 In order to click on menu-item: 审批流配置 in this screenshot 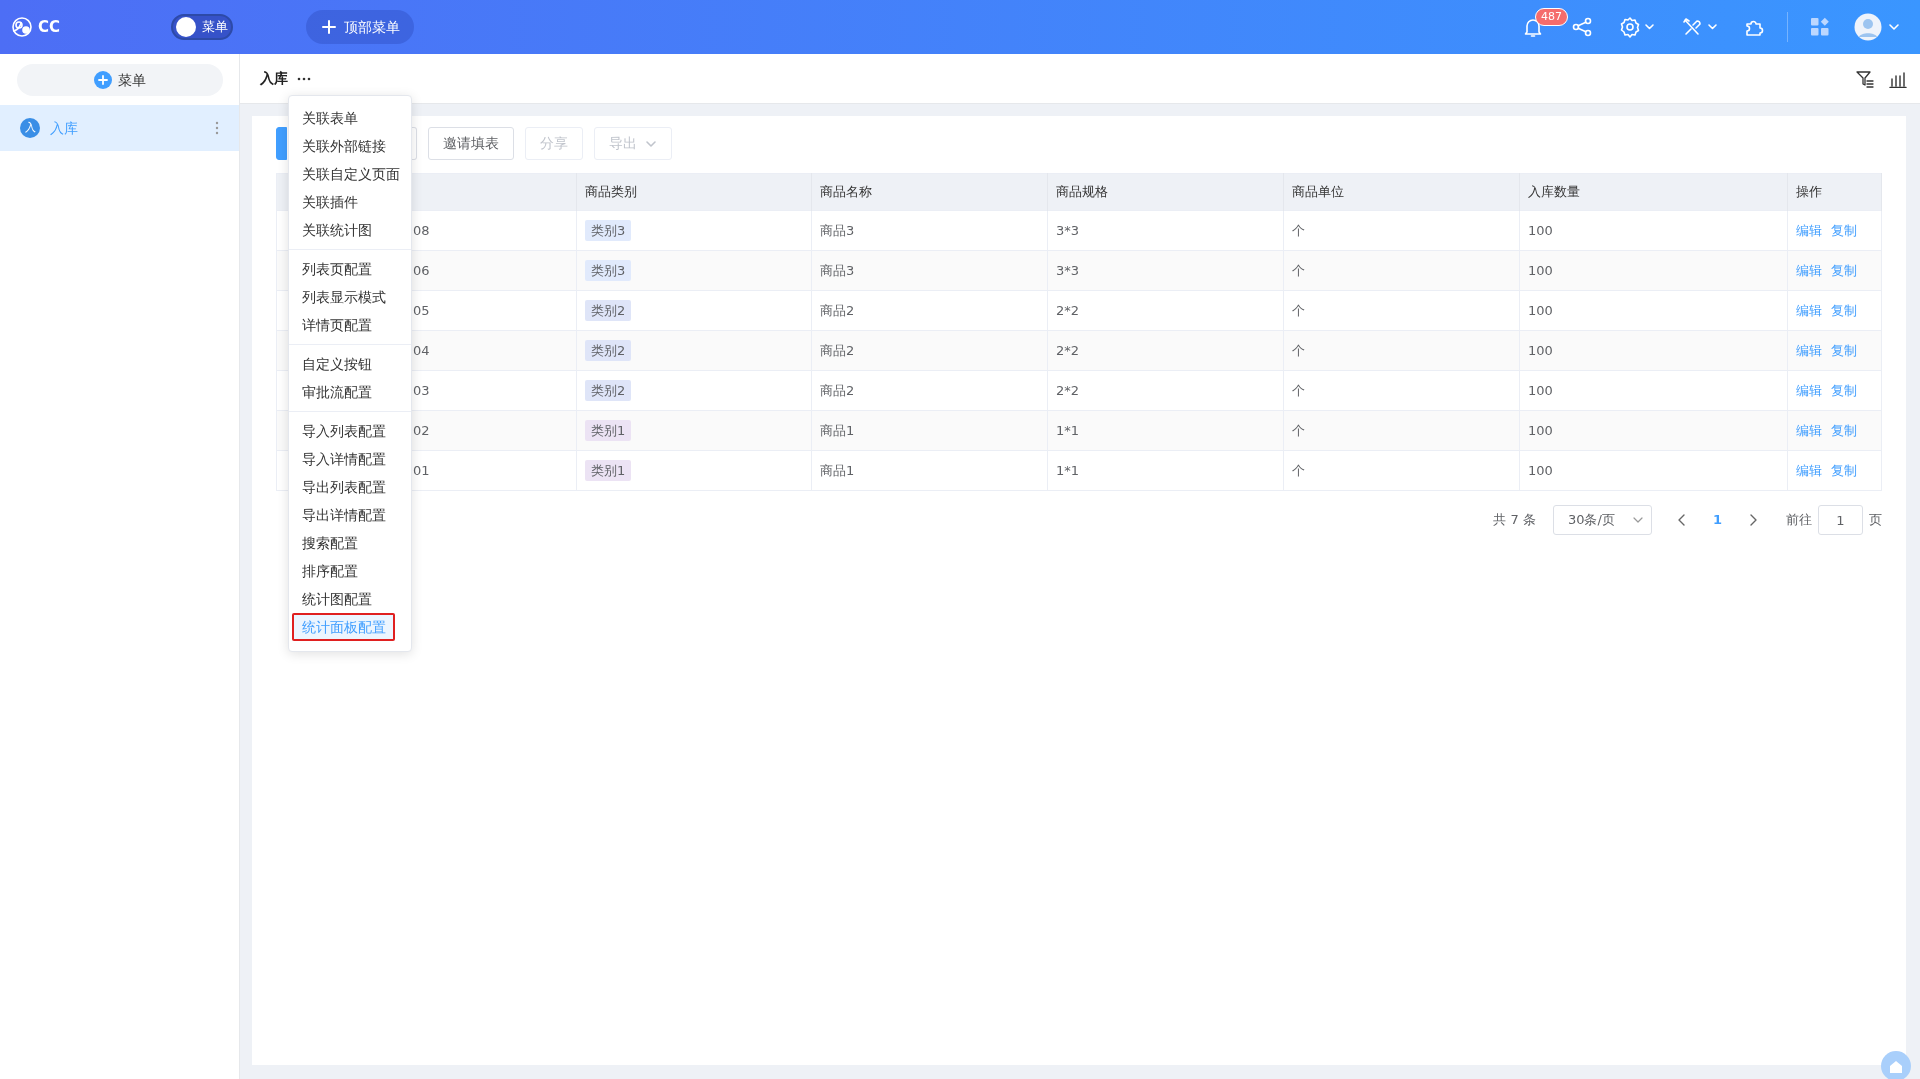, I will do `click(350, 392)`.